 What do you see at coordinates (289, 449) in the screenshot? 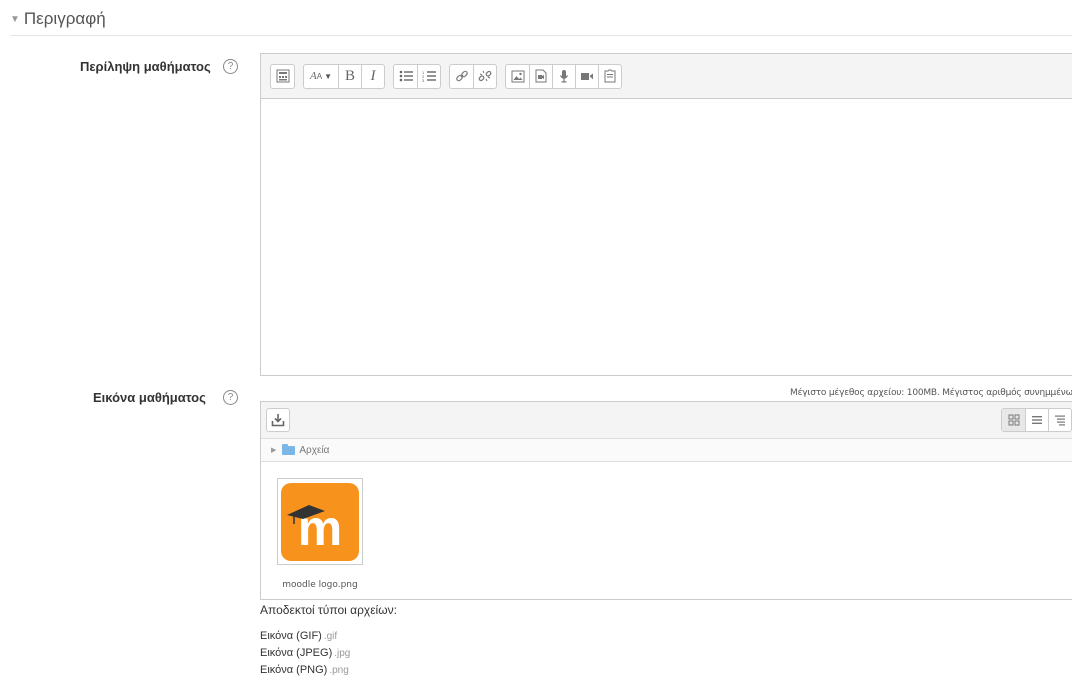
I see `folder-icon` at bounding box center [289, 449].